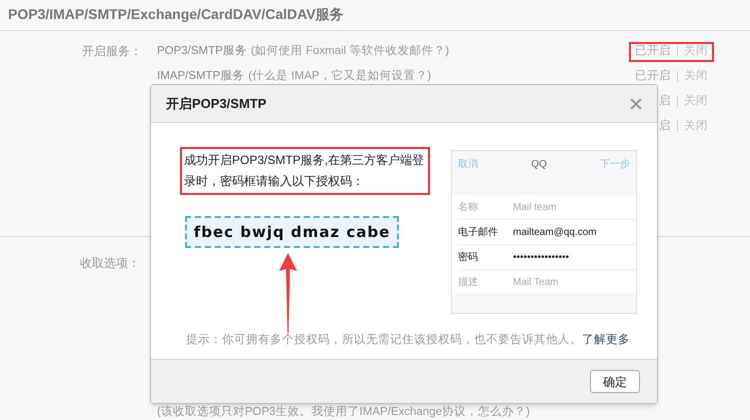  Describe the element at coordinates (340, 77) in the screenshot. I see `help-link: (什么是 IMAP，它又是如何设置？)` at that location.